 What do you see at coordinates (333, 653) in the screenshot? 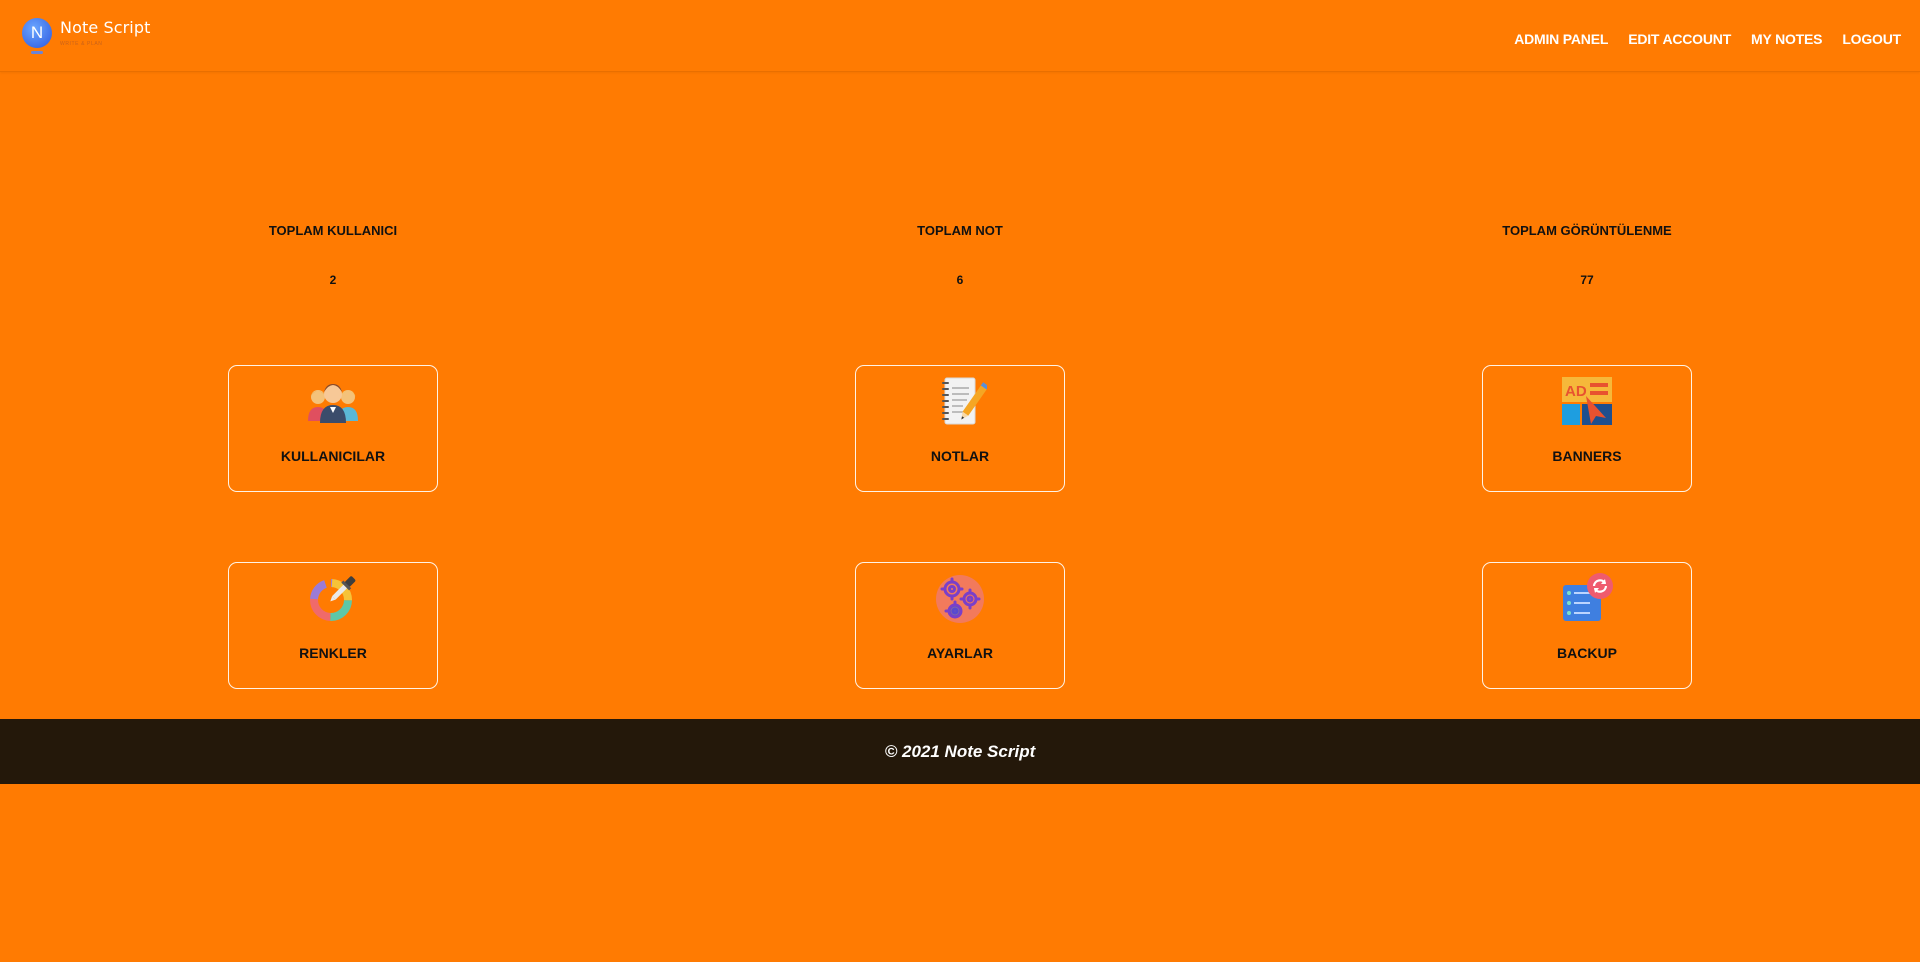
I see `card-colors-label: RENKLER` at bounding box center [333, 653].